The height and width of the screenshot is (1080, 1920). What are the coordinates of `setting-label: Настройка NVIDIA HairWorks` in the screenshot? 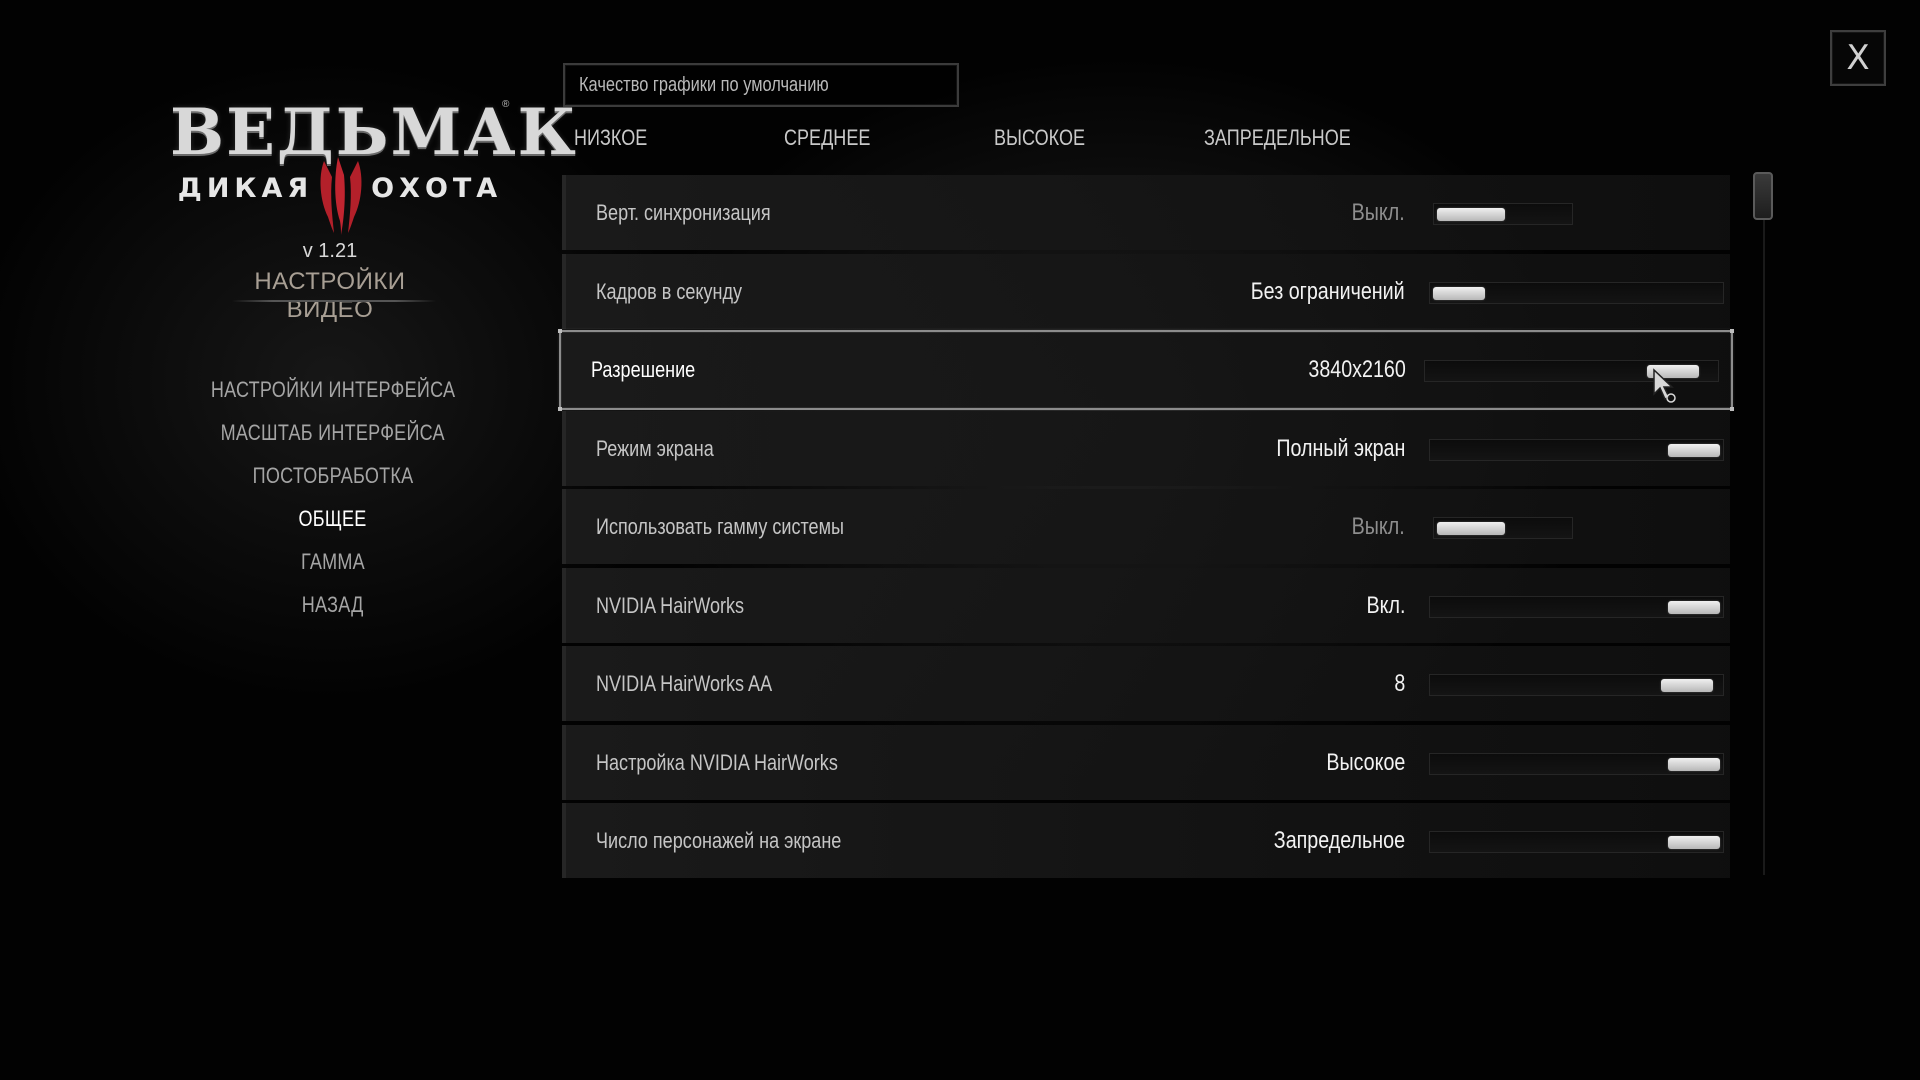 It's located at (717, 762).